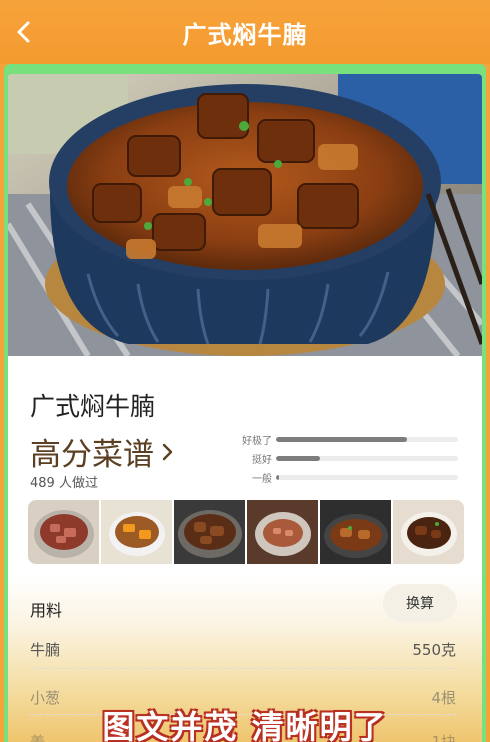 This screenshot has height=742, width=490. Describe the element at coordinates (93, 406) in the screenshot. I see `recipe-name: 广式焖牛腩` at that location.